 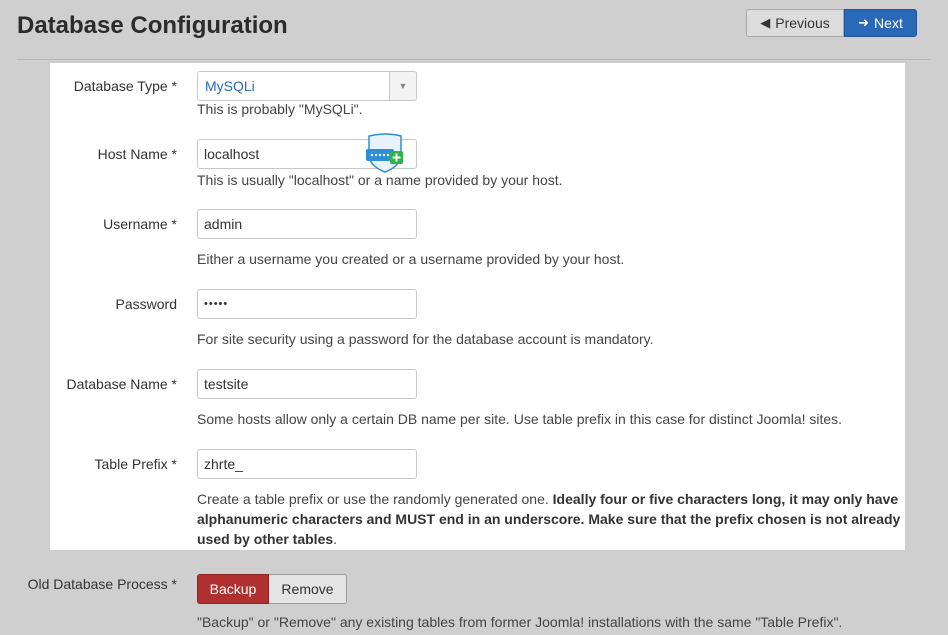 I want to click on password-input: •••••, so click(x=307, y=304).